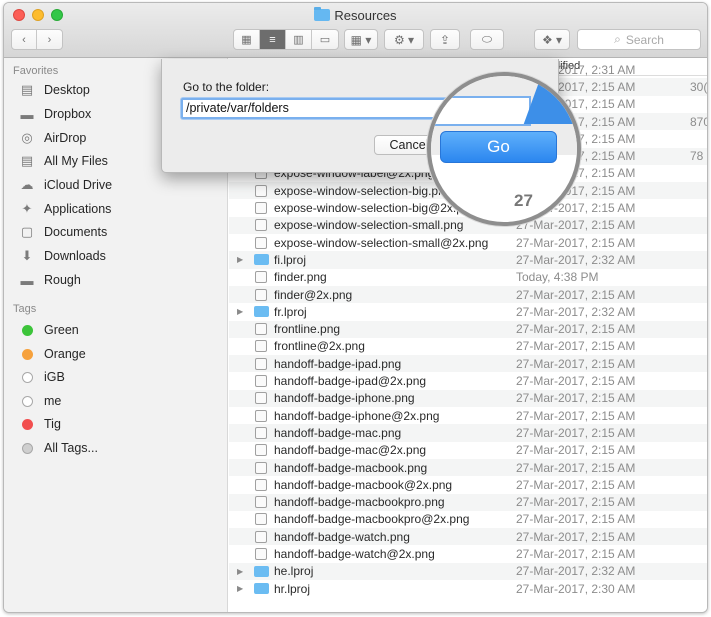 This screenshot has width=711, height=617. I want to click on column-view-button: ▥, so click(299, 39).